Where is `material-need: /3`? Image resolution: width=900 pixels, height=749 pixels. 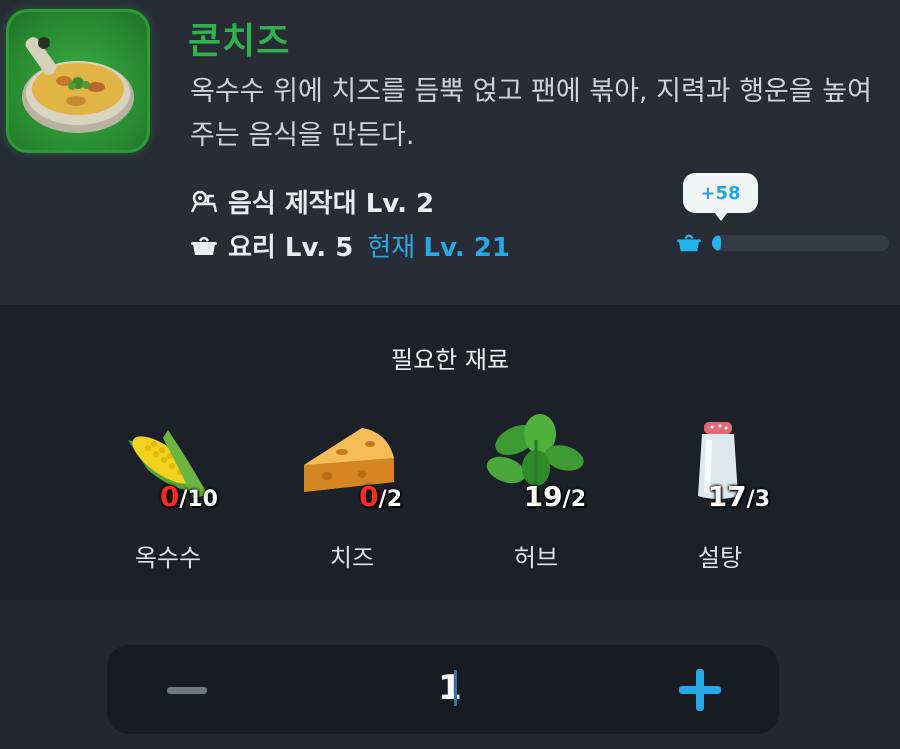 material-need: /3 is located at coordinates (758, 499).